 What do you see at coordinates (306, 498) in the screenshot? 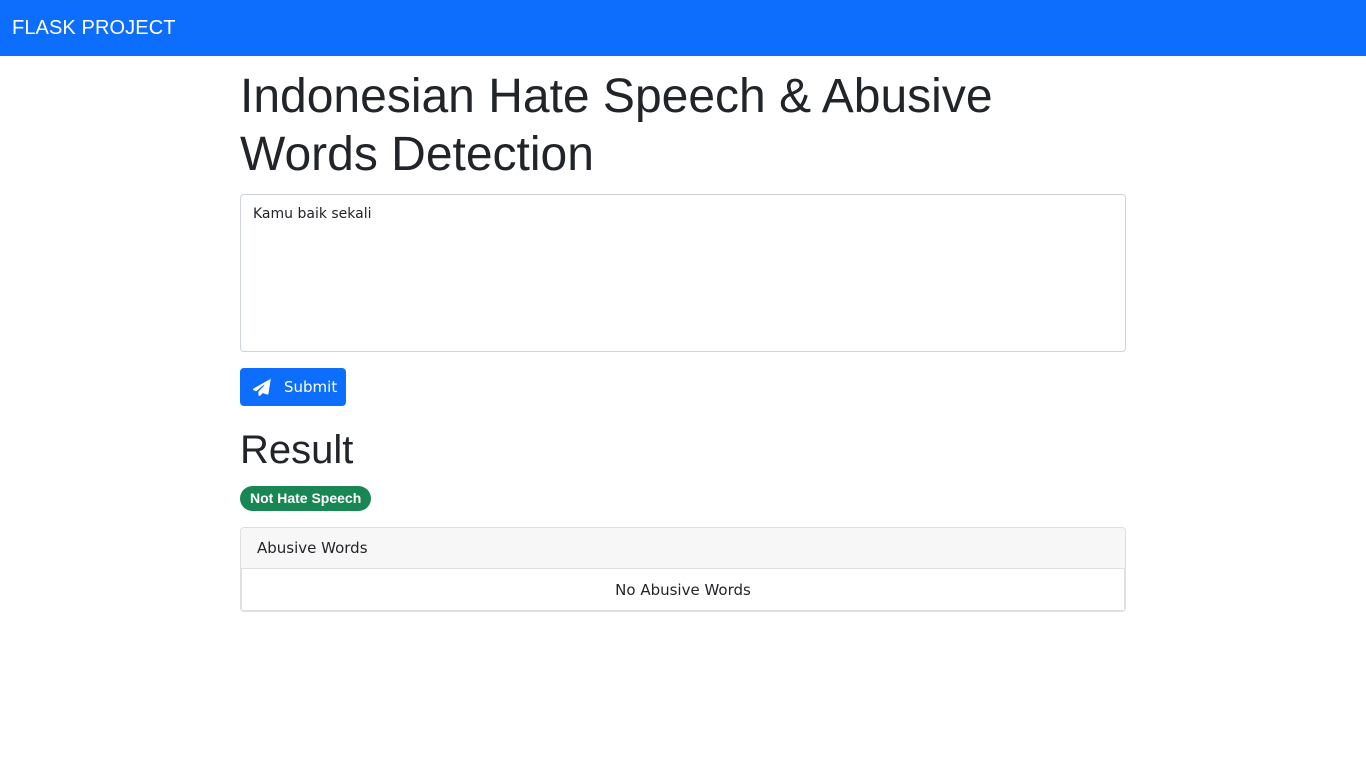
I see `result-badge: Not Hate Speech` at bounding box center [306, 498].